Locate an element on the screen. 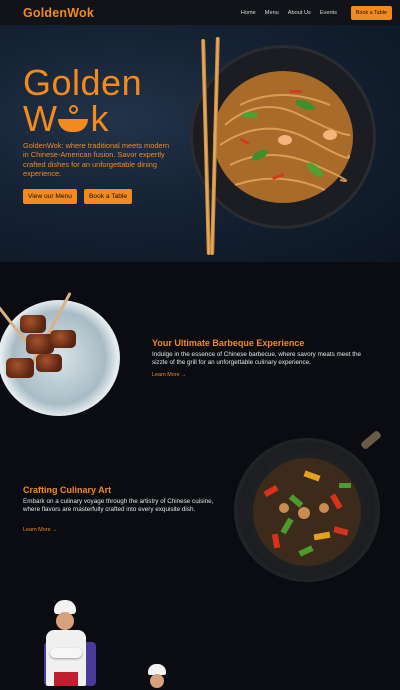  brand-logo: GoldenWok is located at coordinates (58, 13).